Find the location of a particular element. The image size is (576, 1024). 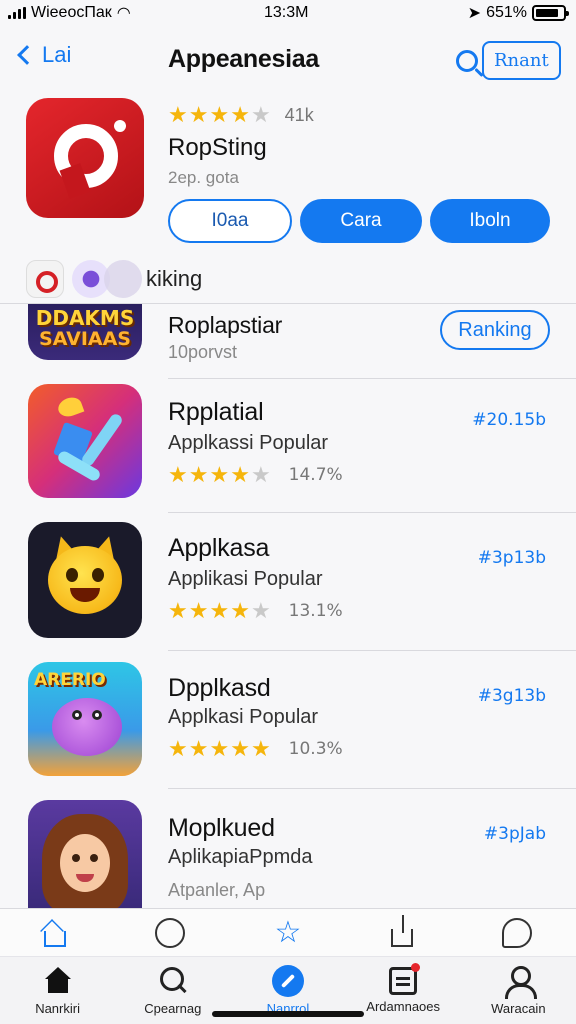

app-title: Dpplkasd is located at coordinates (219, 688).